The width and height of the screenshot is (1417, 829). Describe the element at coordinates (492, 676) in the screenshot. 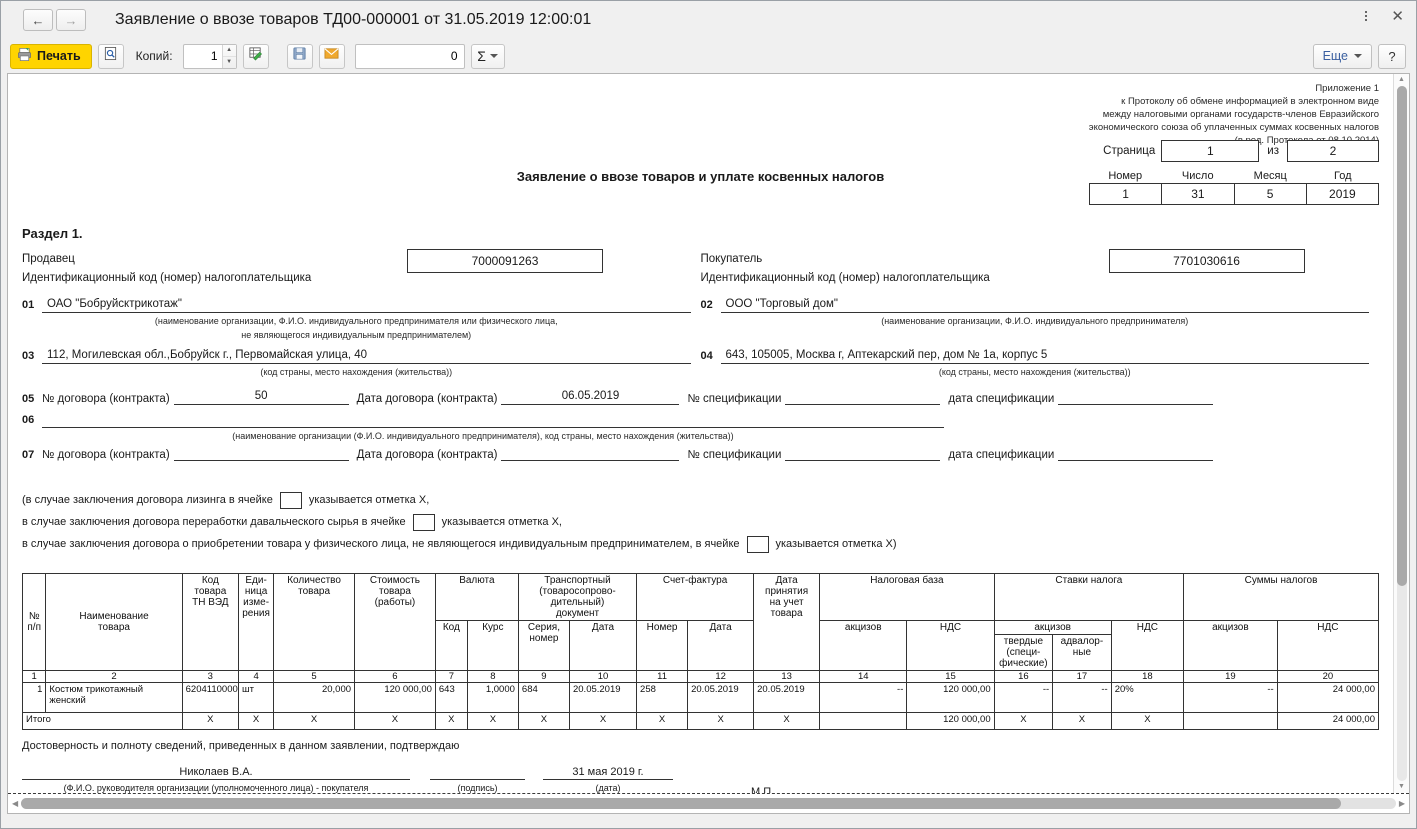

I see `colnum-8: 8` at that location.